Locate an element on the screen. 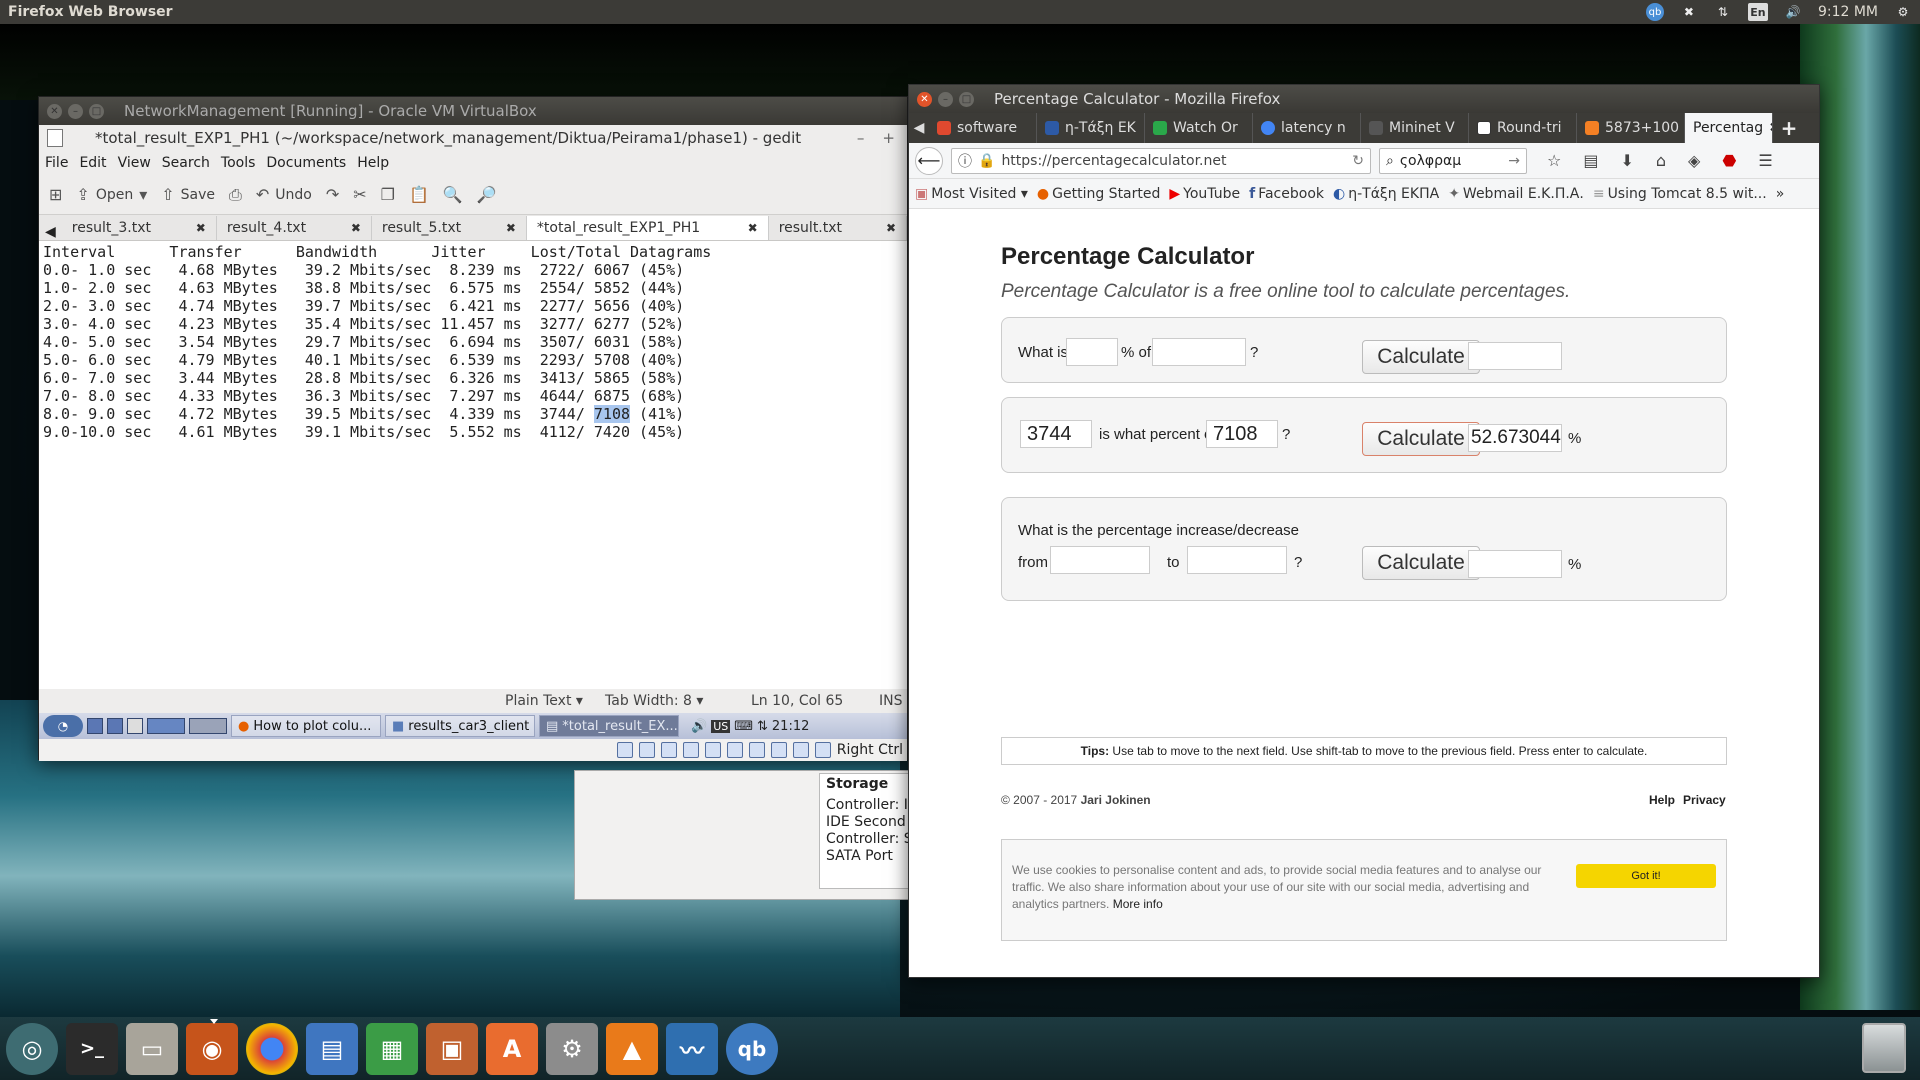 Image resolution: width=1920 pixels, height=1080 pixels. browser-tab: η-Τάξη ΕΚ is located at coordinates (1091, 128).